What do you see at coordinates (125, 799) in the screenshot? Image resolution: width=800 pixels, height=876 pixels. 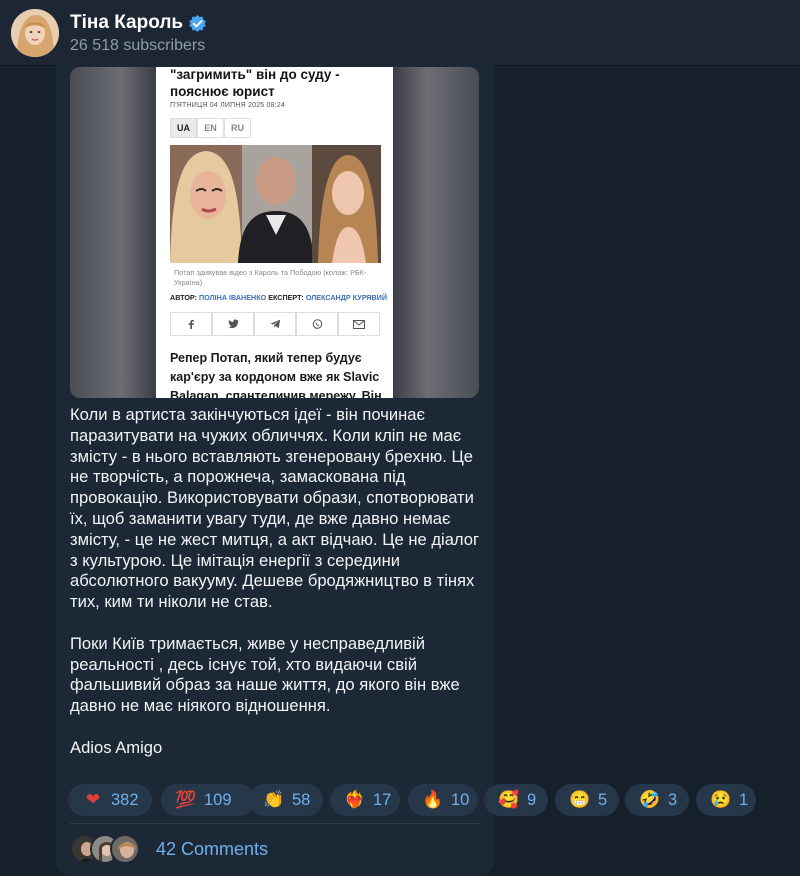 I see `reaction-count: 382` at bounding box center [125, 799].